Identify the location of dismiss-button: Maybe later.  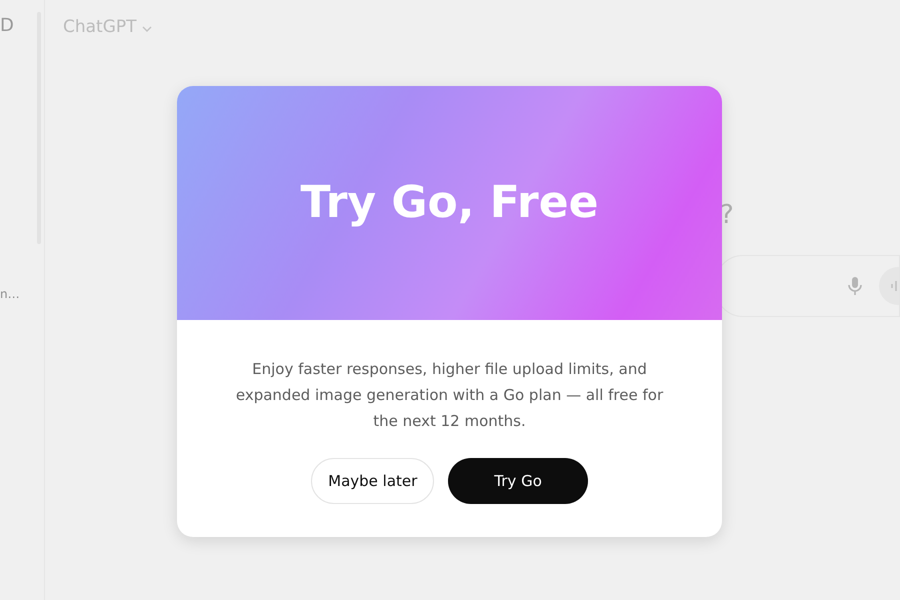
(372, 481).